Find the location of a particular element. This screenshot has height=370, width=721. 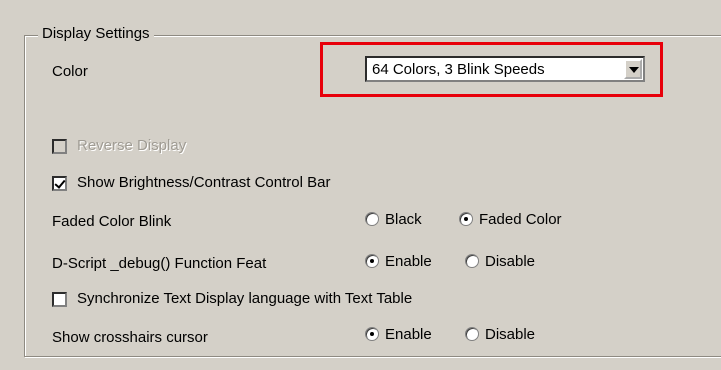

crosshairs-enable-radio is located at coordinates (372, 334).